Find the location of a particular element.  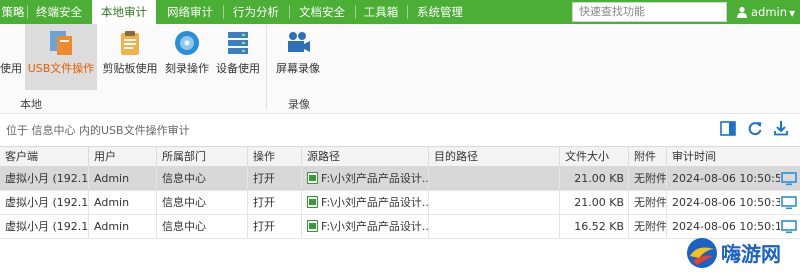

site-watermark: 嗨游网 is located at coordinates (741, 252).